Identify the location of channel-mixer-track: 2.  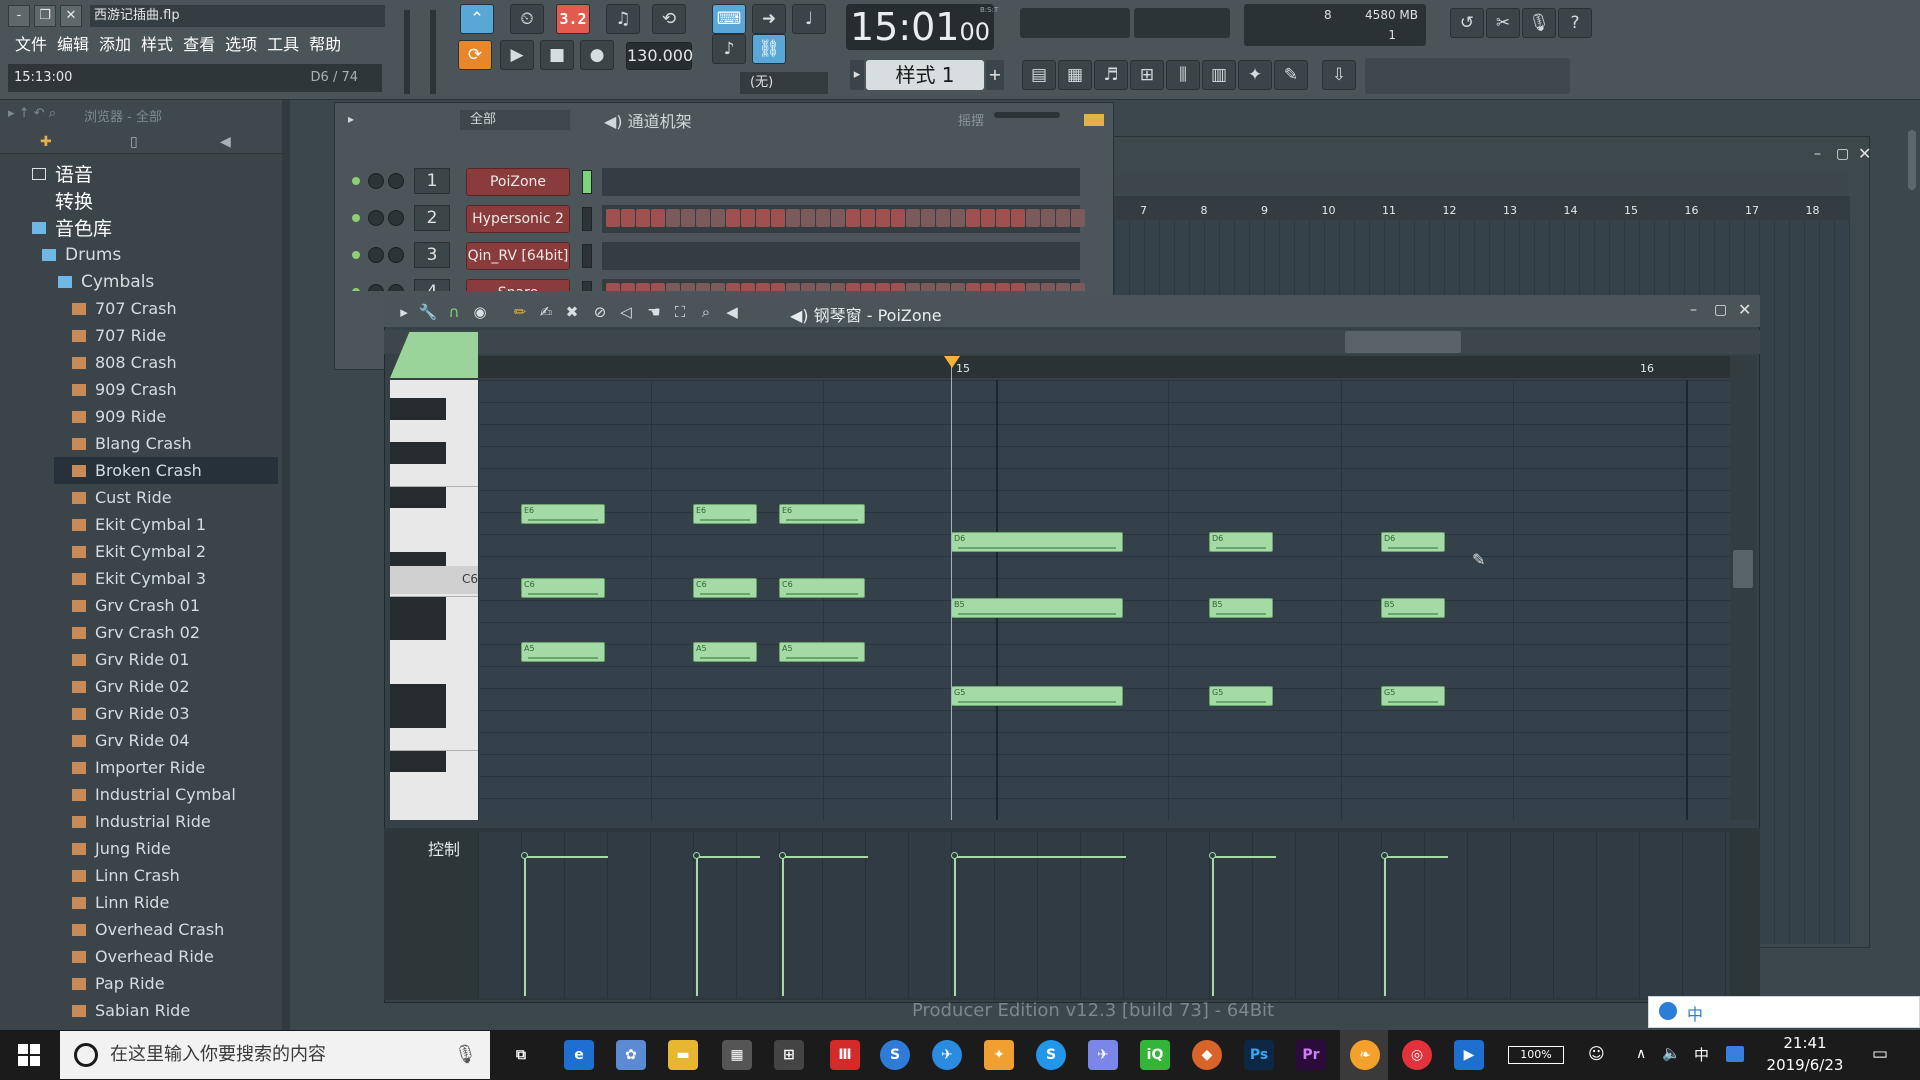
(432, 218).